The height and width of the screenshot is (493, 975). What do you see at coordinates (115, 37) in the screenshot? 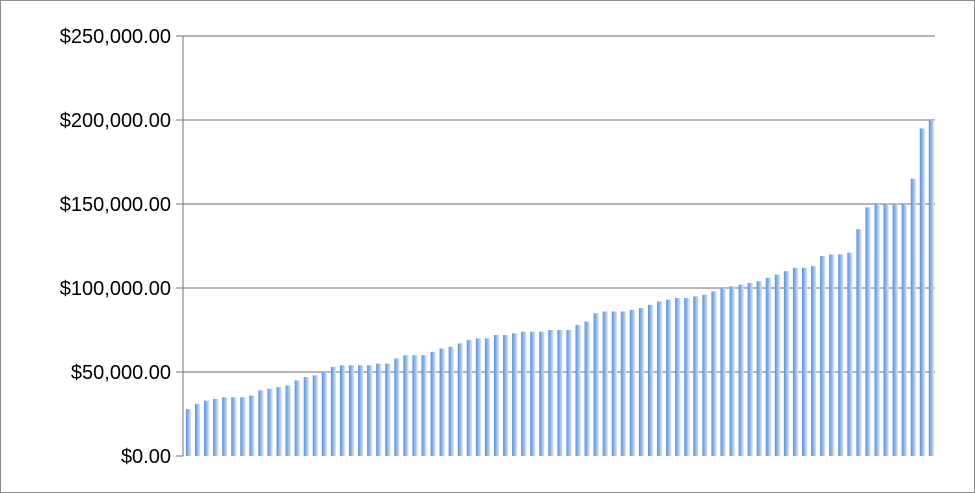
I see `y-tick-label: $250,000.00` at bounding box center [115, 37].